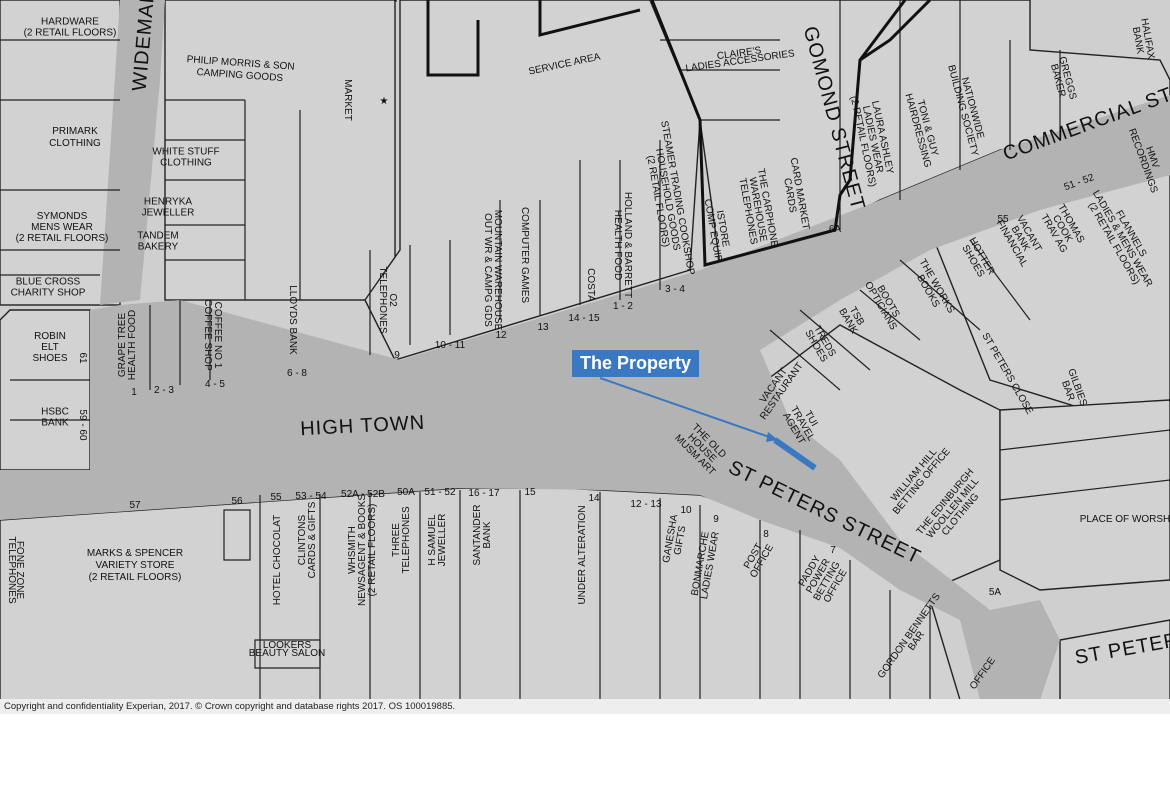 This screenshot has height=800, width=1170. What do you see at coordinates (55, 418) in the screenshot?
I see `occ-hsbc: HSBC BANK` at bounding box center [55, 418].